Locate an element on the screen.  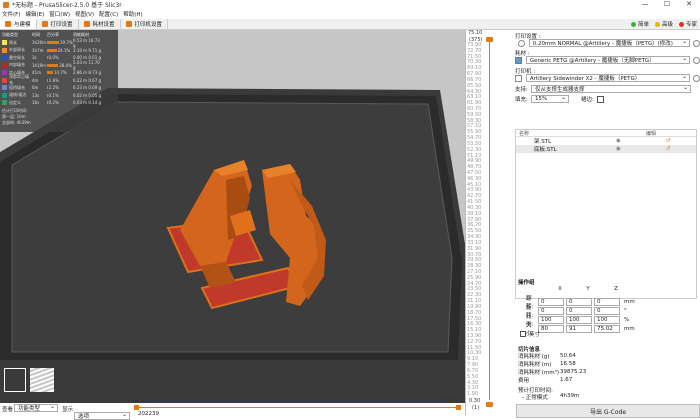
export-gcode-button: 导出 G-Code is located at coordinates (608, 411).